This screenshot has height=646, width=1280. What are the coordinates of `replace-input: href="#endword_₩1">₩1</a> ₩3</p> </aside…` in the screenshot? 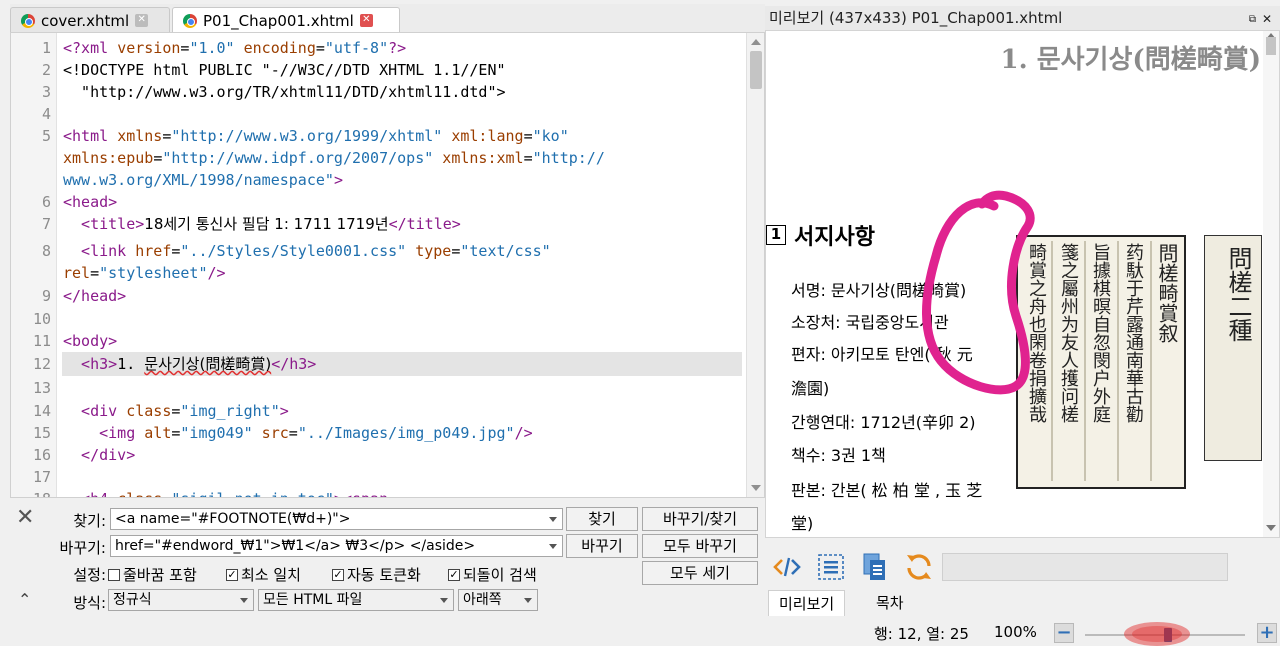 It's located at (336, 546).